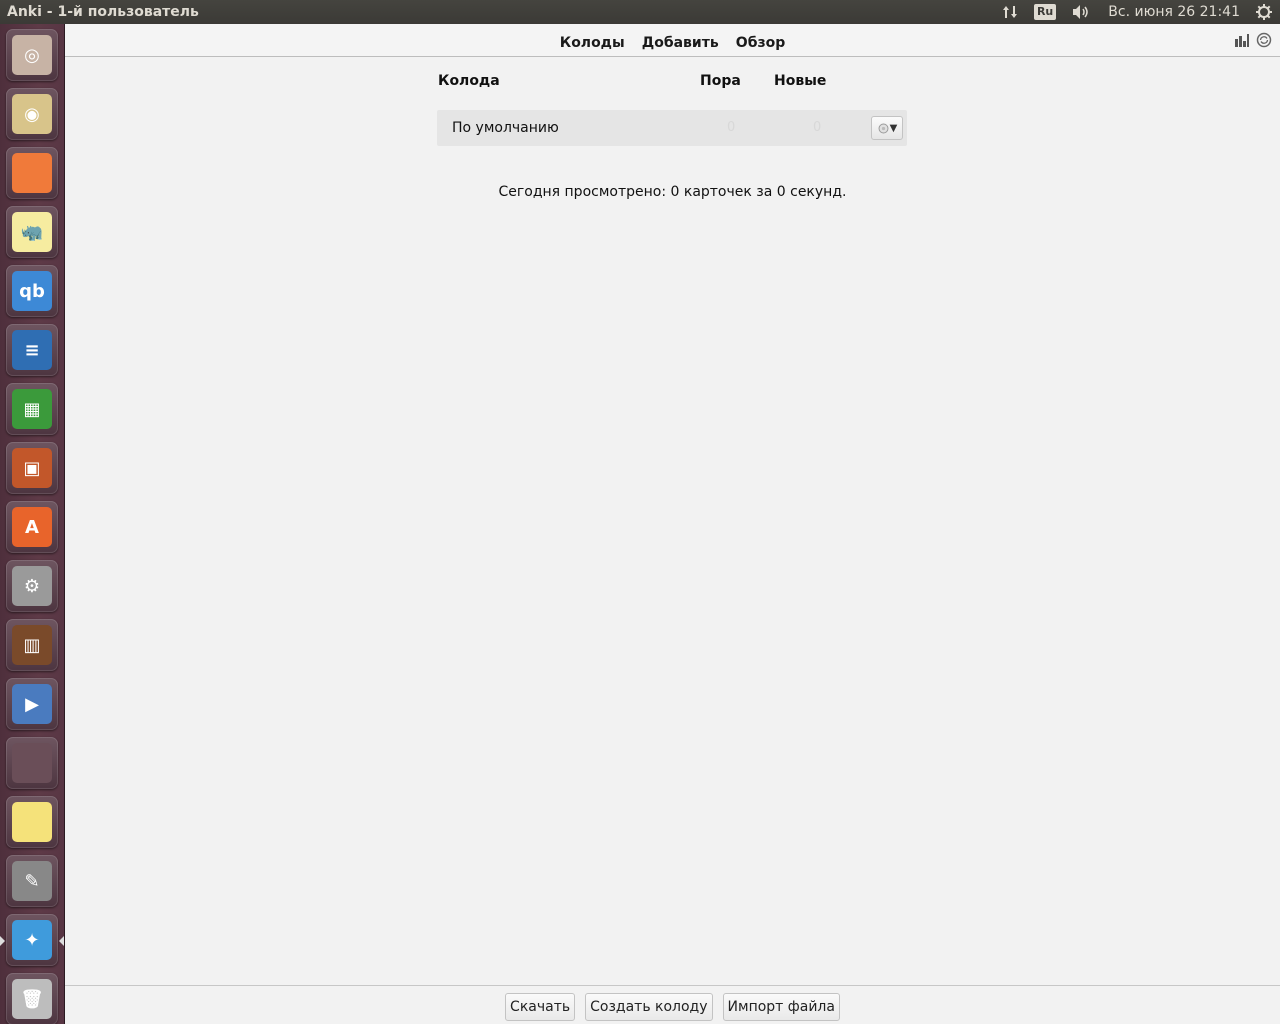 The height and width of the screenshot is (1024, 1280). I want to click on sticky-rhino-icon-glyph: 🦏, so click(32, 232).